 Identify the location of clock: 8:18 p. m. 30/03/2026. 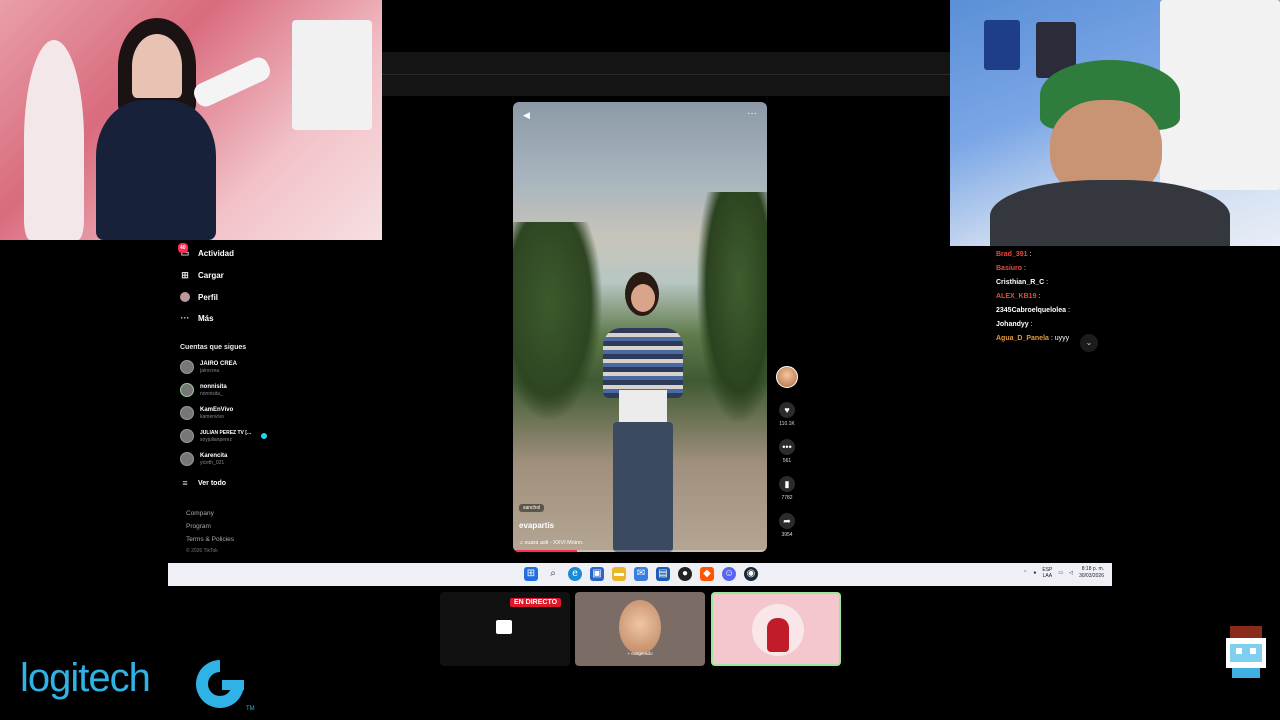
(1091, 573).